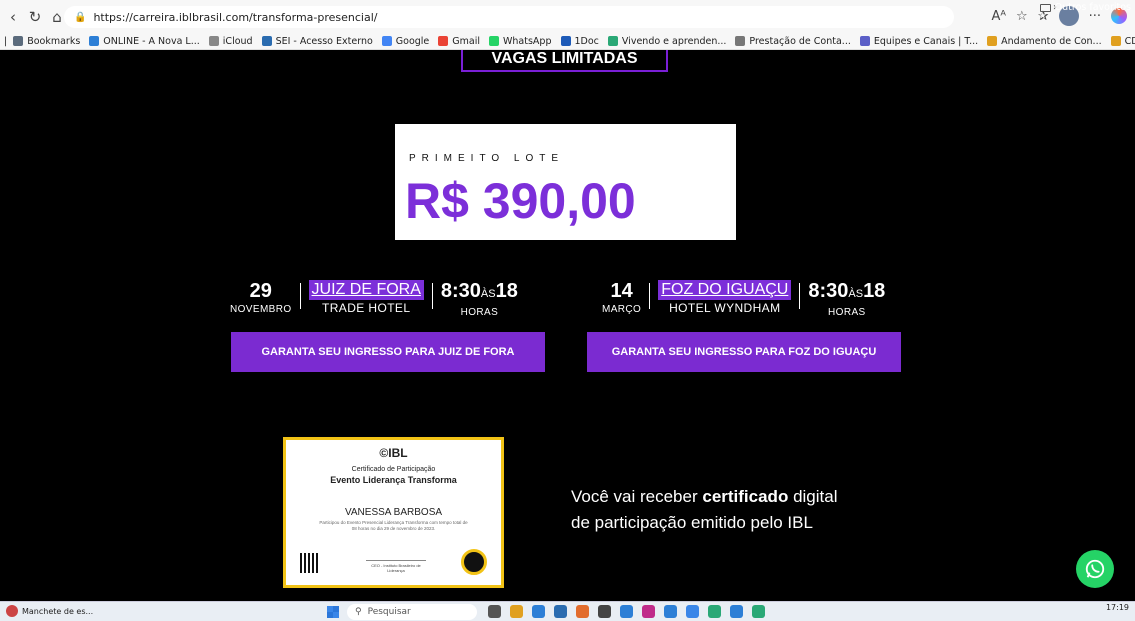 This screenshot has width=1135, height=621. What do you see at coordinates (487, 158) in the screenshot?
I see `lote-label: PRIMEITO LOTE` at bounding box center [487, 158].